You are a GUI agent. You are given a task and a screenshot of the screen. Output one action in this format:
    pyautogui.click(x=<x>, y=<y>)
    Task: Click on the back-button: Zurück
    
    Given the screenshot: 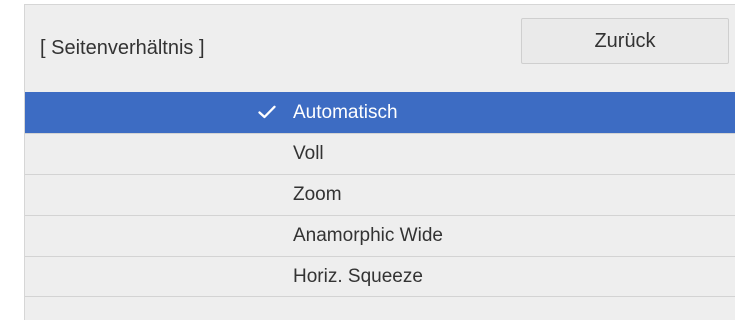 What is the action you would take?
    pyautogui.click(x=625, y=41)
    